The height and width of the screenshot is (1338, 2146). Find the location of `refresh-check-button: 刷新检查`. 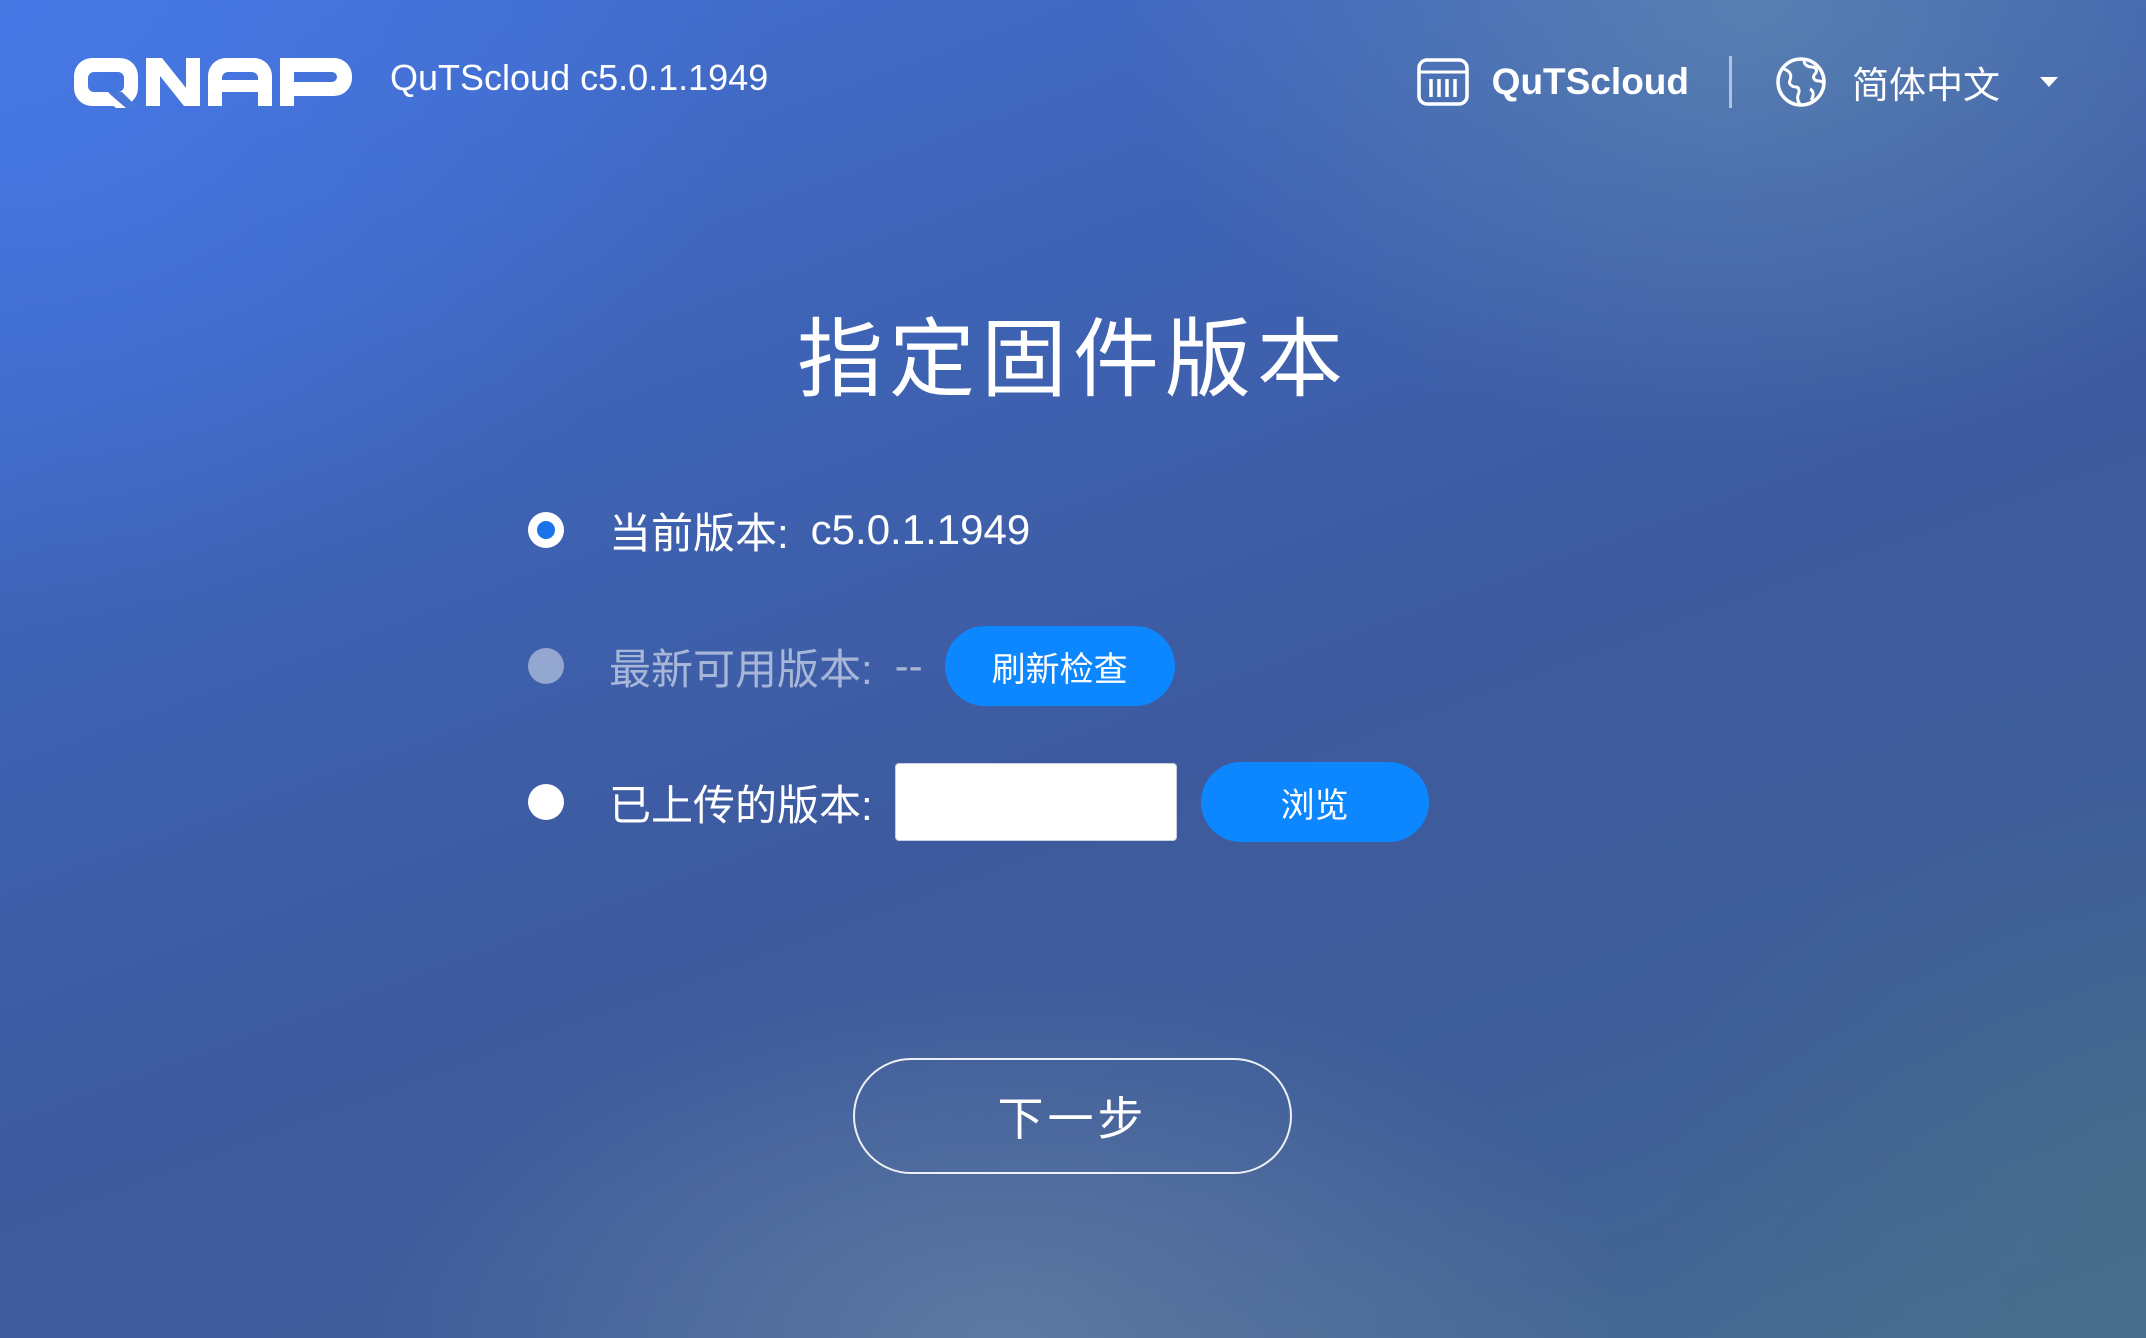

refresh-check-button: 刷新检查 is located at coordinates (1059, 666).